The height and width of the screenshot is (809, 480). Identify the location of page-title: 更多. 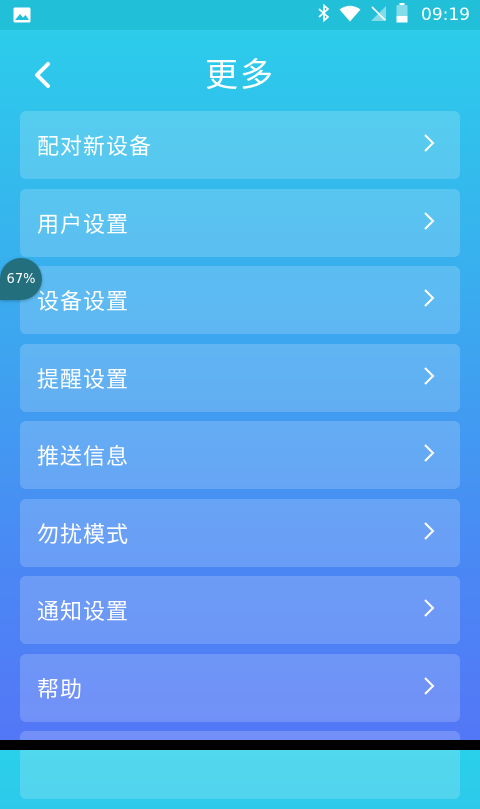
(240, 74).